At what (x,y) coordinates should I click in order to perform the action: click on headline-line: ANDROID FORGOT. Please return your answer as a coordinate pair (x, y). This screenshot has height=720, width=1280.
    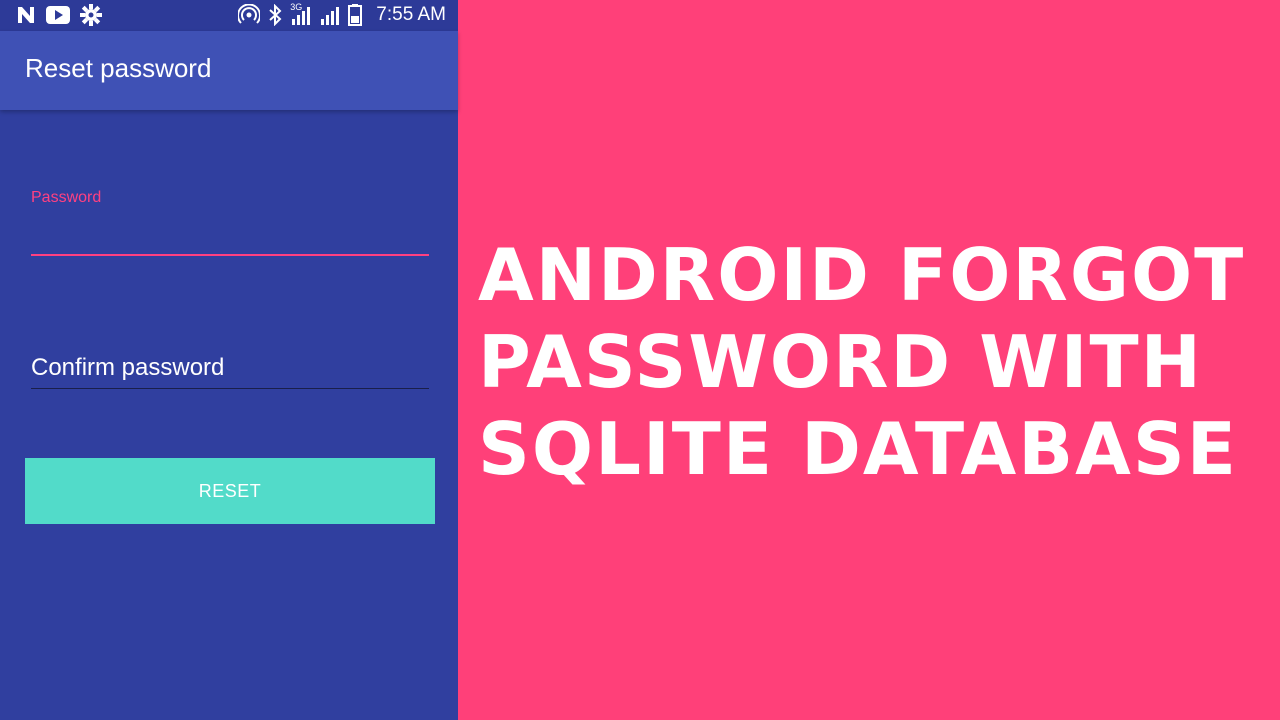
    Looking at the image, I should click on (862, 275).